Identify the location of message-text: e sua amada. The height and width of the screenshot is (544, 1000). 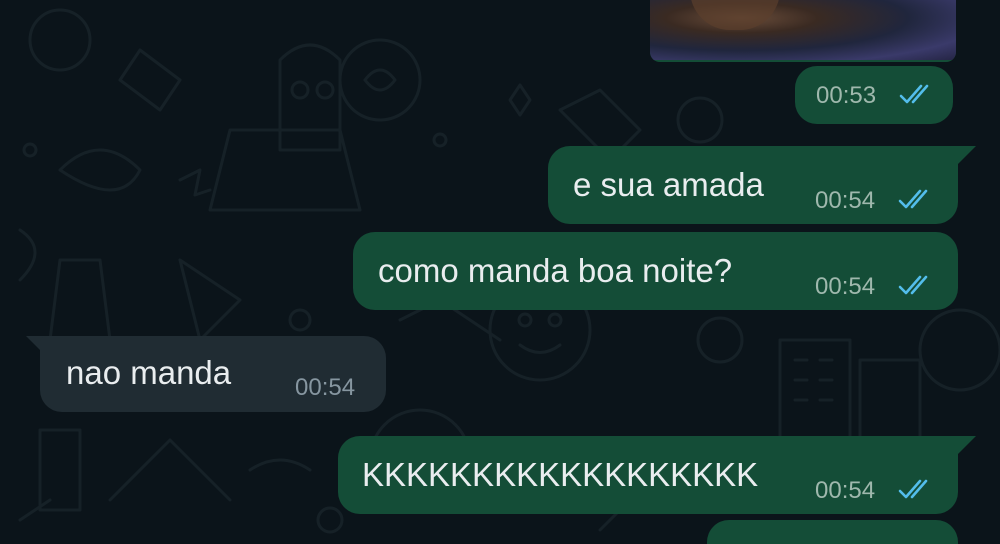
(668, 184).